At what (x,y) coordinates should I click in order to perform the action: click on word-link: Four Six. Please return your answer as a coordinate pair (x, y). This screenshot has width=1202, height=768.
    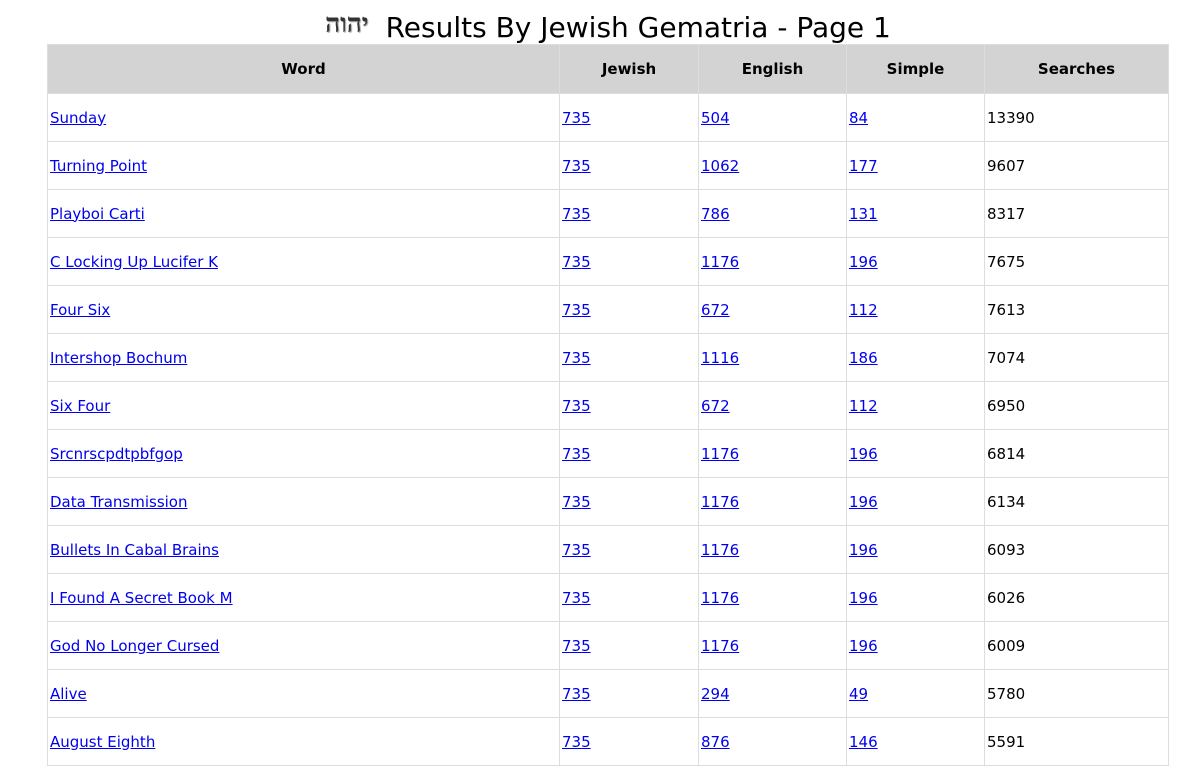
    Looking at the image, I should click on (80, 310).